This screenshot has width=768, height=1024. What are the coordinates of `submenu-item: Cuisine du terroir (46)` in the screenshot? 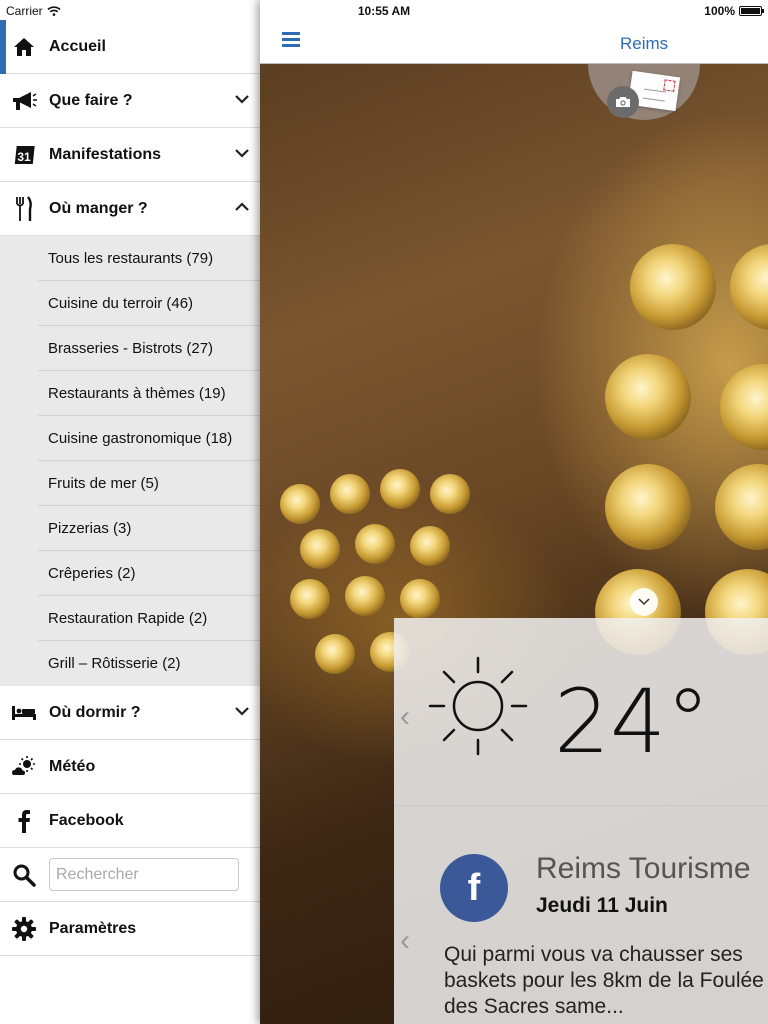 It's located at (149, 303).